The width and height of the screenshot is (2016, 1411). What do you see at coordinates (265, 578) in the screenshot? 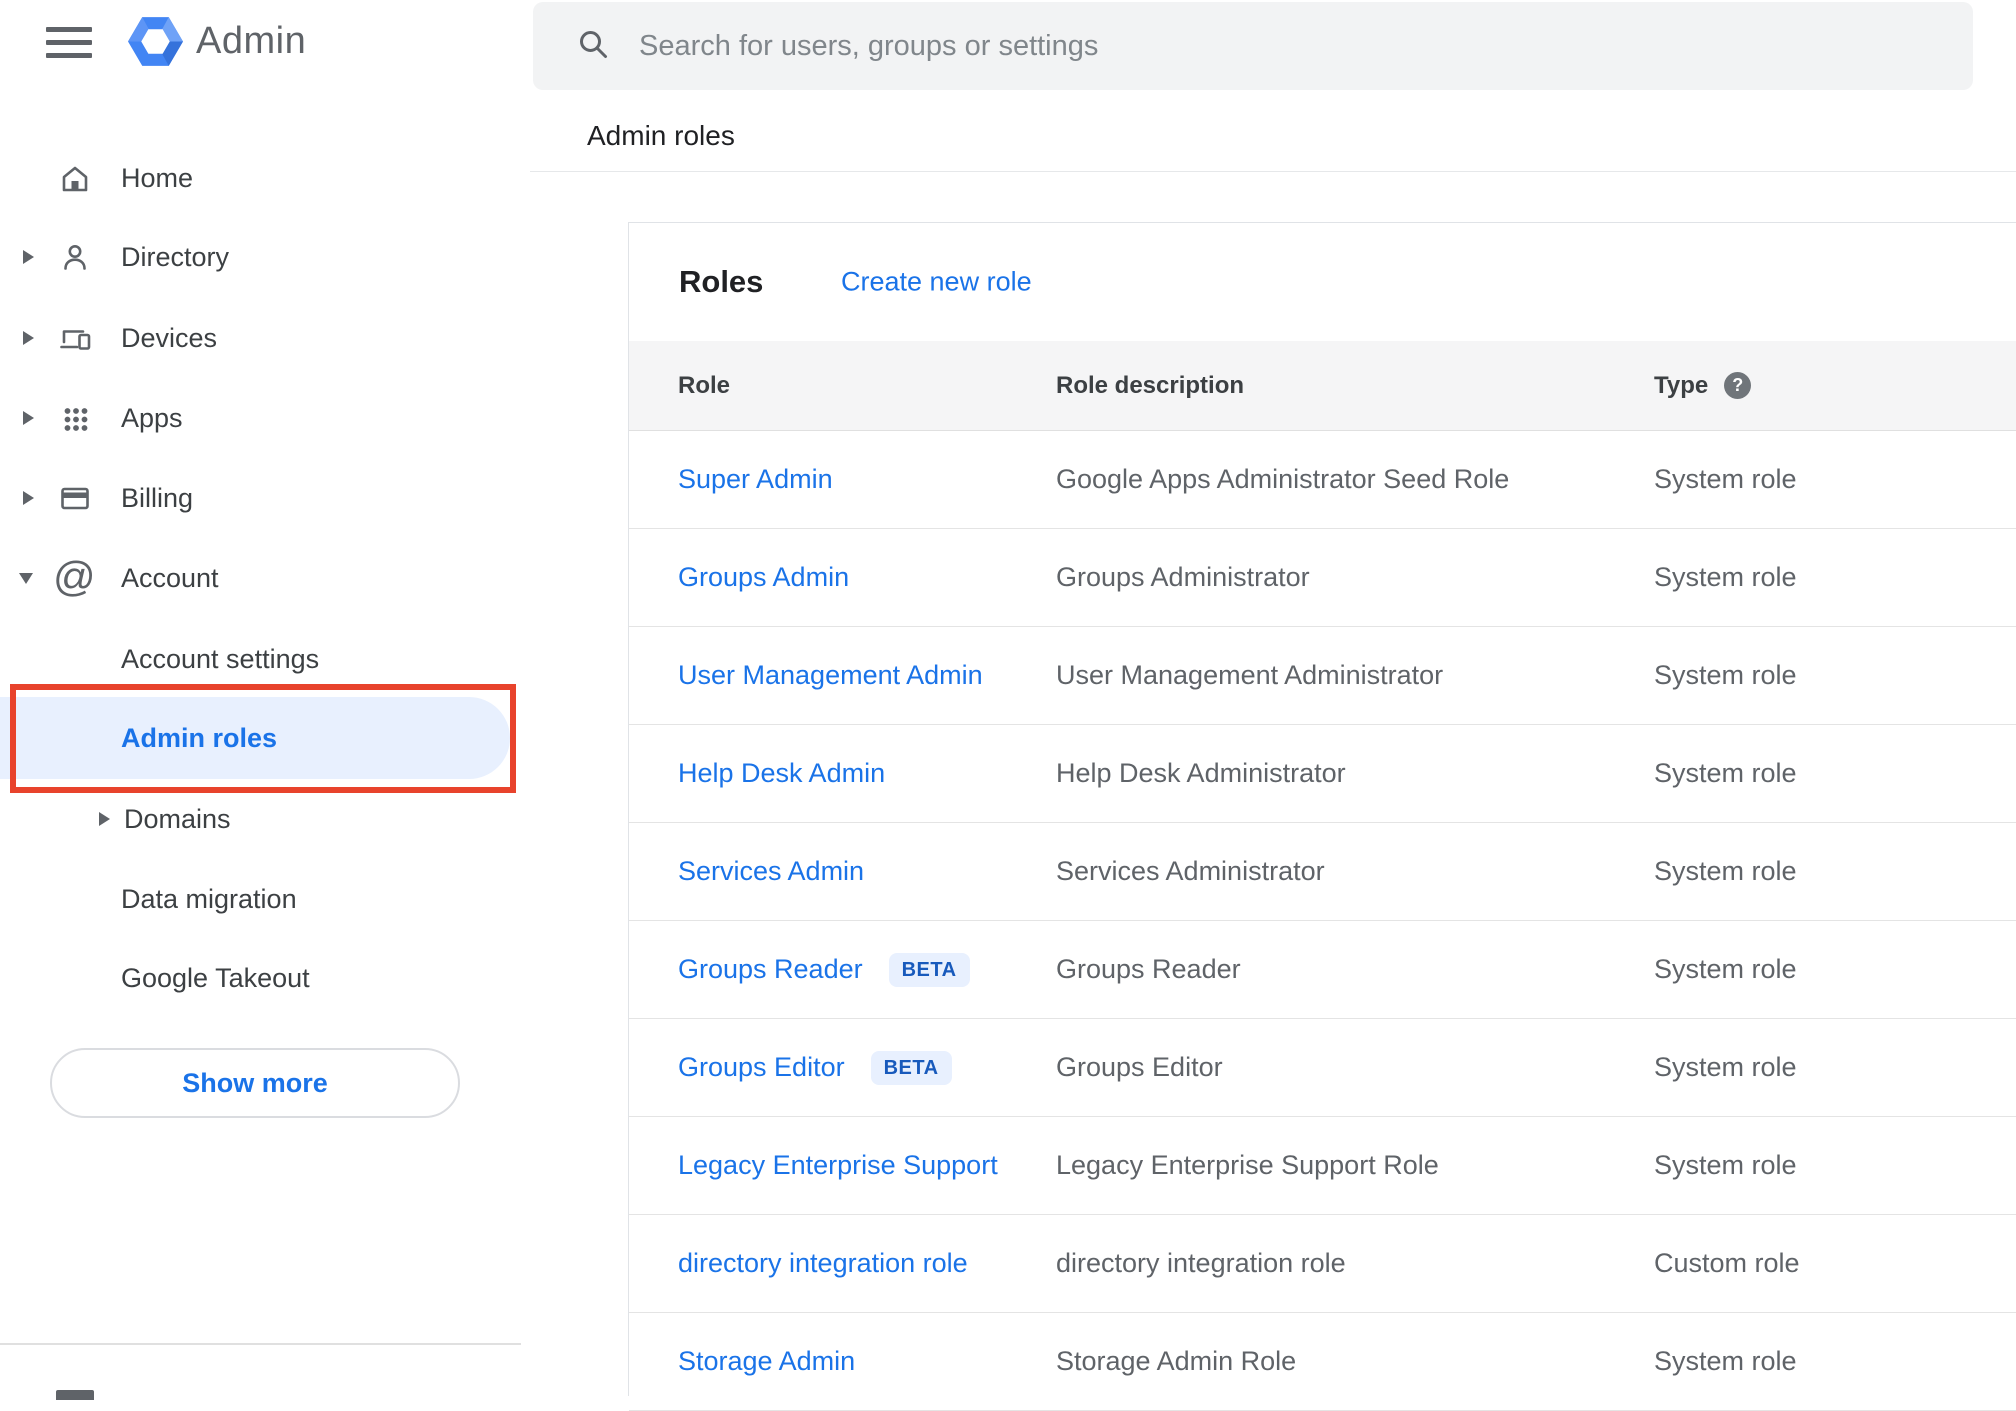
I see `sidebar-item-account: @ Account` at bounding box center [265, 578].